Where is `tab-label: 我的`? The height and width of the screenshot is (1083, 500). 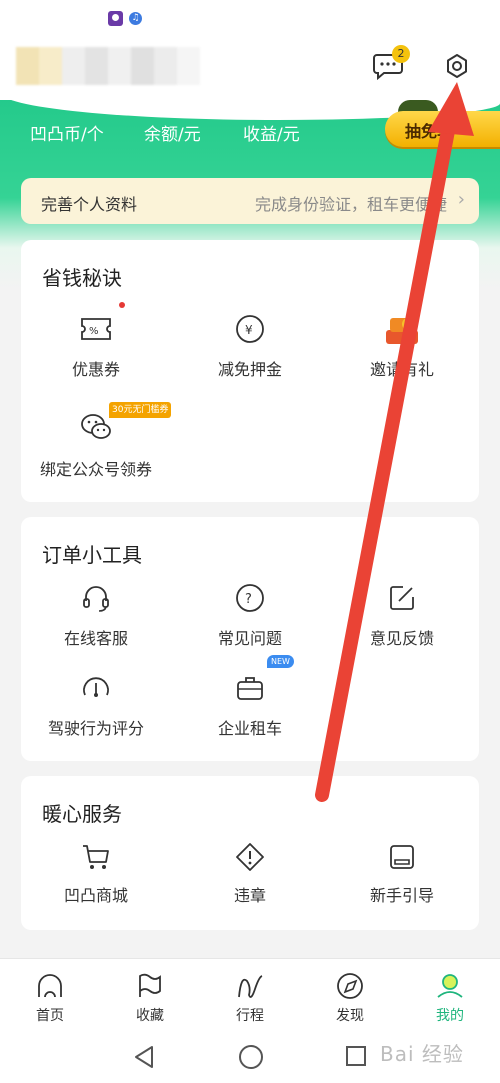 tab-label: 我的 is located at coordinates (450, 1016).